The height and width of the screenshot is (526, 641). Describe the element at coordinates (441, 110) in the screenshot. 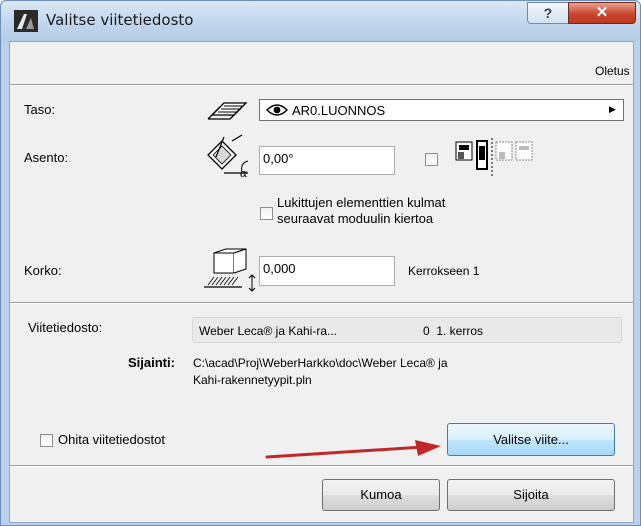

I see `layer-dropdown: AR0.LUONNOS ▶` at that location.